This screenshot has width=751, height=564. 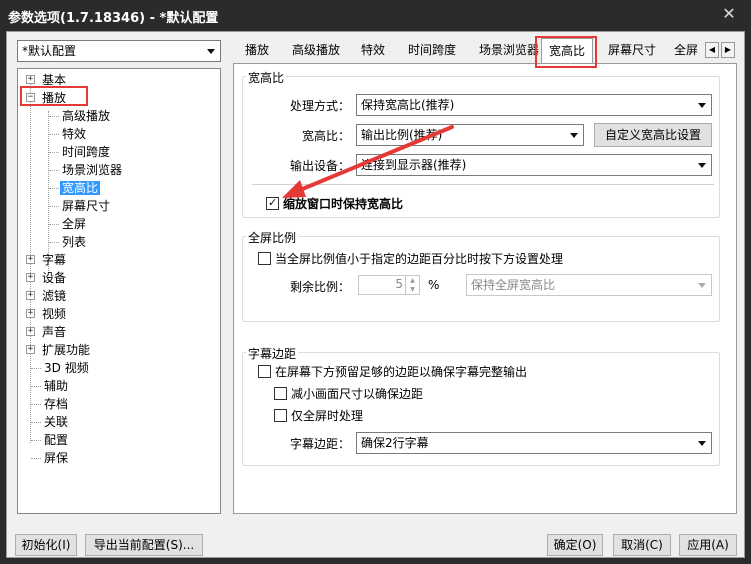 What do you see at coordinates (54, 332) in the screenshot?
I see `tree-item-label: 声音` at bounding box center [54, 332].